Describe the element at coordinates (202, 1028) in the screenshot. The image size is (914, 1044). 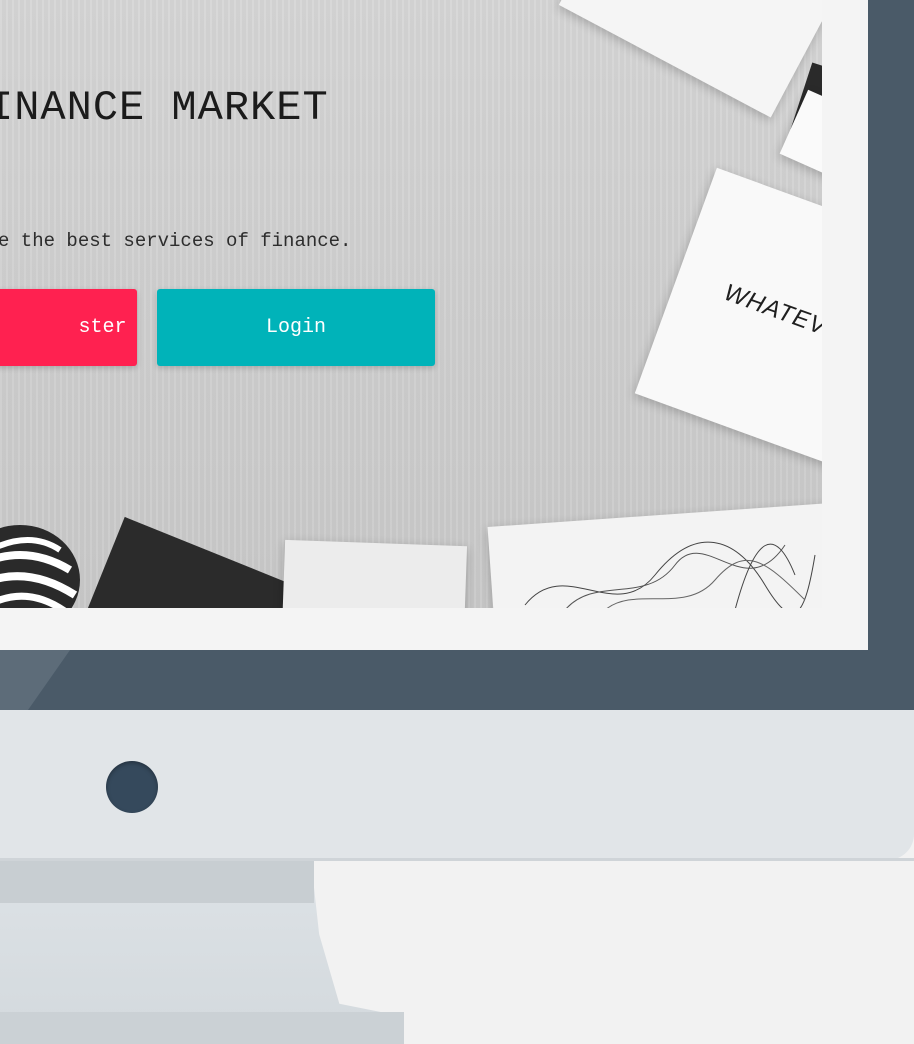
I see `stand-base` at that location.